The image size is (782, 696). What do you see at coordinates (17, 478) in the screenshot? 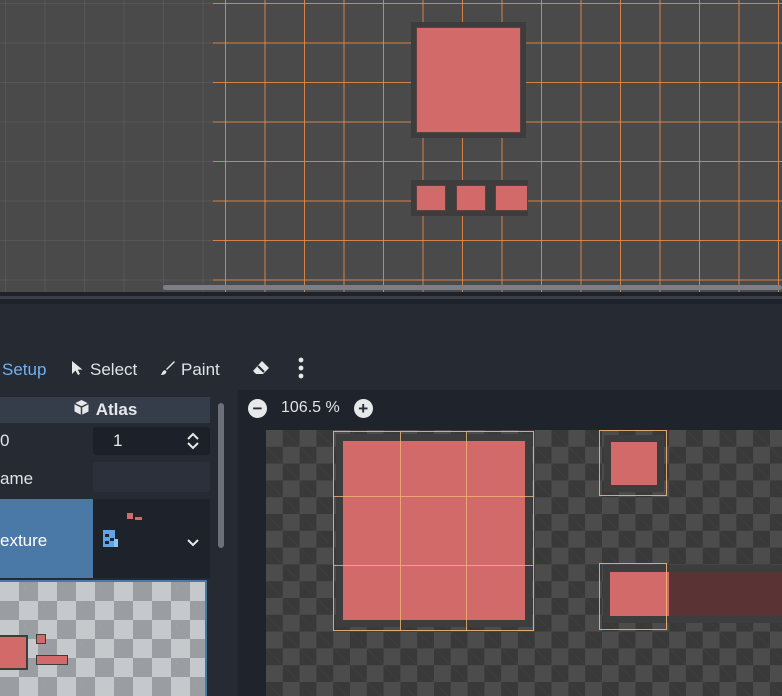
I see `name-label: ame` at bounding box center [17, 478].